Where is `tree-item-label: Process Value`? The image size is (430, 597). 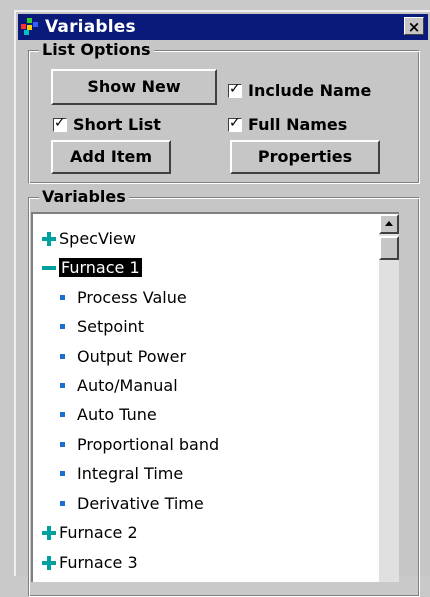
tree-item-label: Process Value is located at coordinates (132, 297).